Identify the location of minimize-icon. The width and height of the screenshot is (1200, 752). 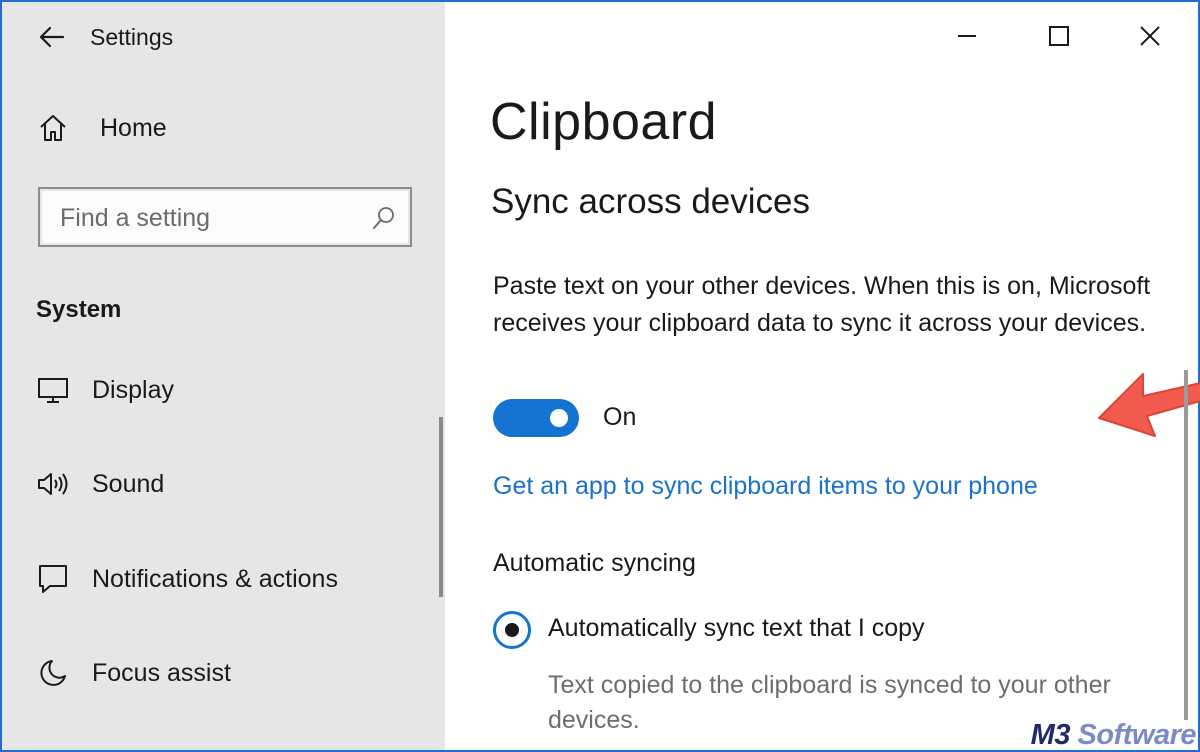
(967, 36).